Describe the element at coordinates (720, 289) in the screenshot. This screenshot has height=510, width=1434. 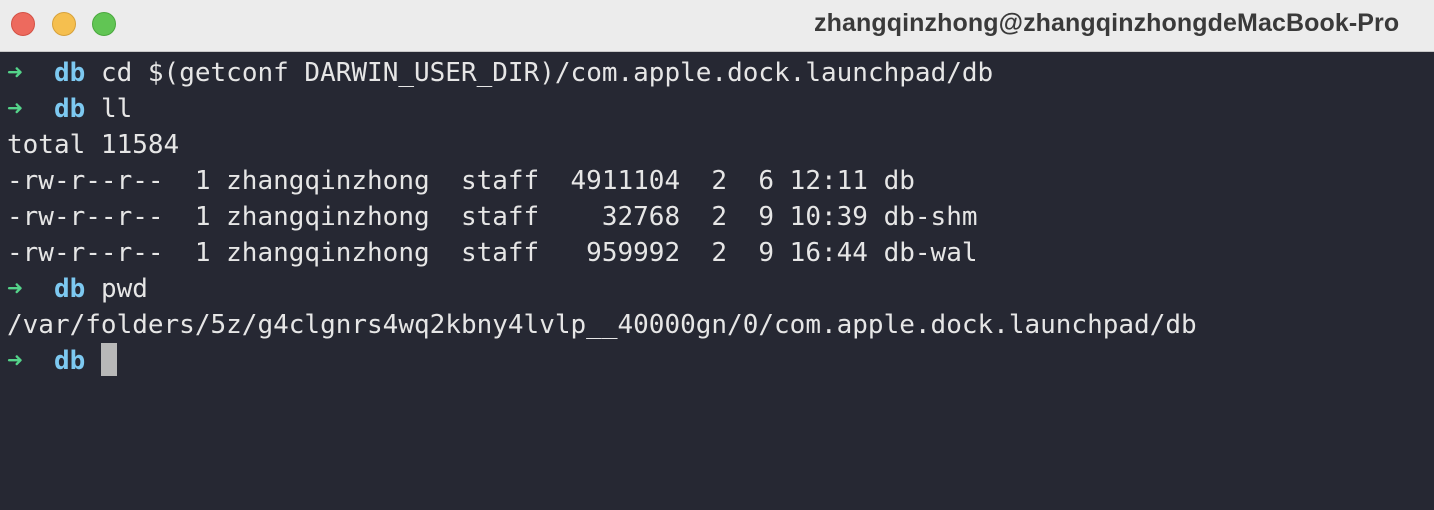
I see `command-line: ➜ db pwd` at that location.